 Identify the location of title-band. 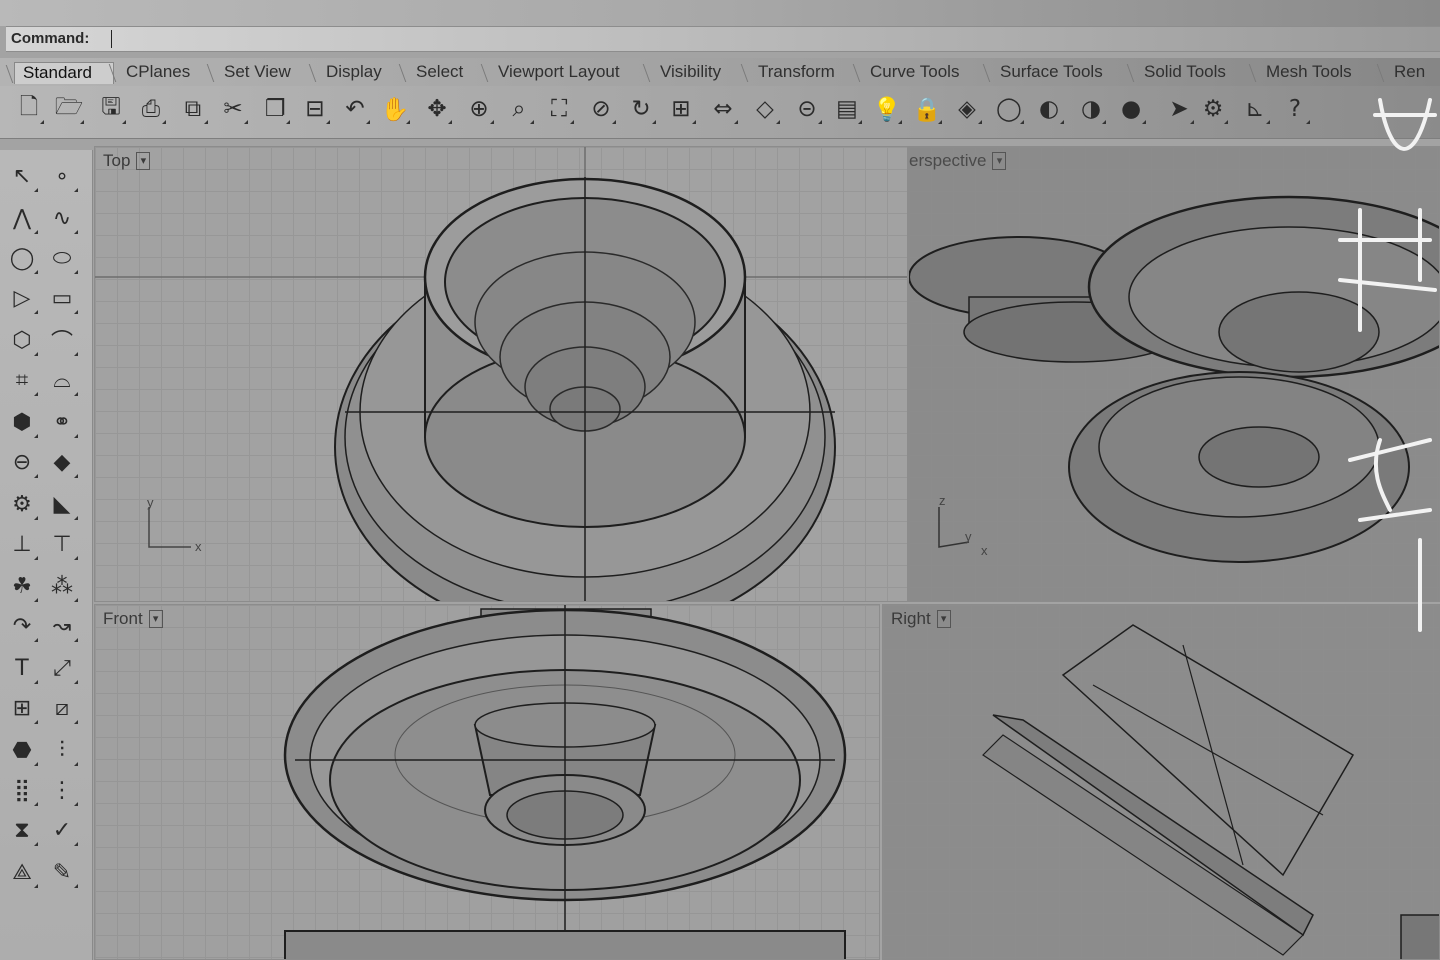
(720, 13).